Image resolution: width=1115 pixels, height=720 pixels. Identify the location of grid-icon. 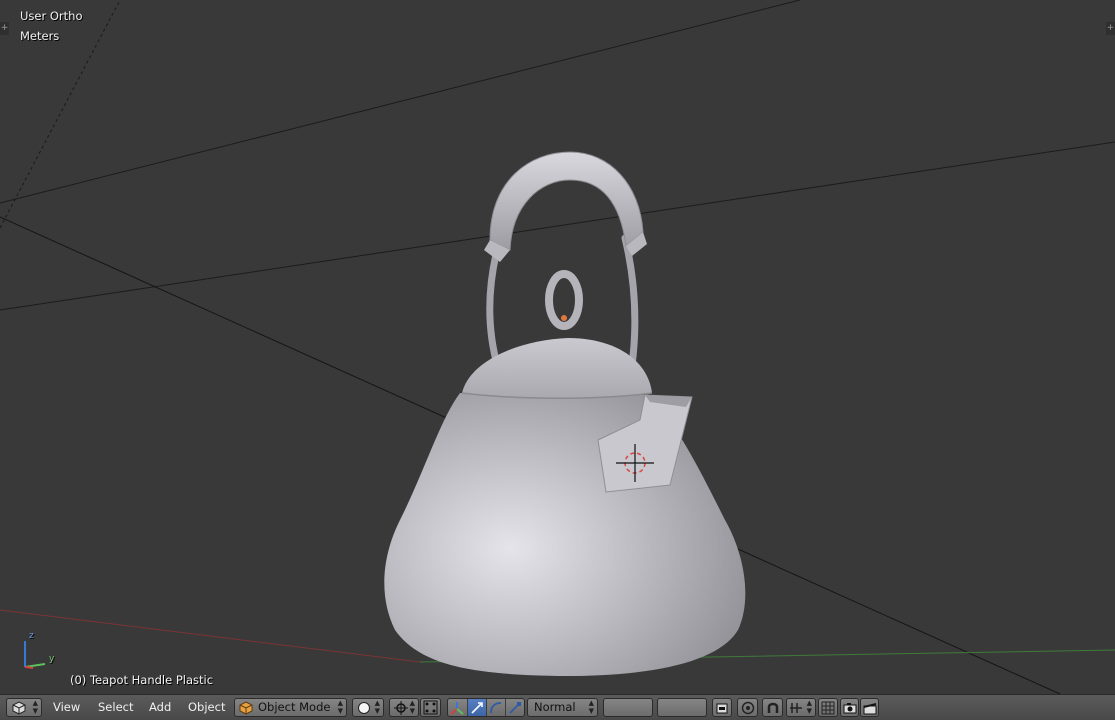
(828, 708).